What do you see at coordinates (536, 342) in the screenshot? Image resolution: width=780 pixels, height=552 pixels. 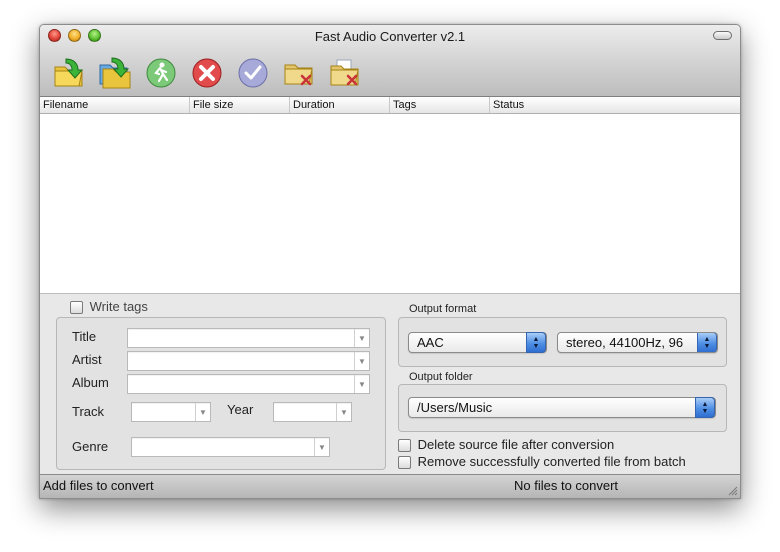 I see `format-stepper-icon: ▲ ▼` at bounding box center [536, 342].